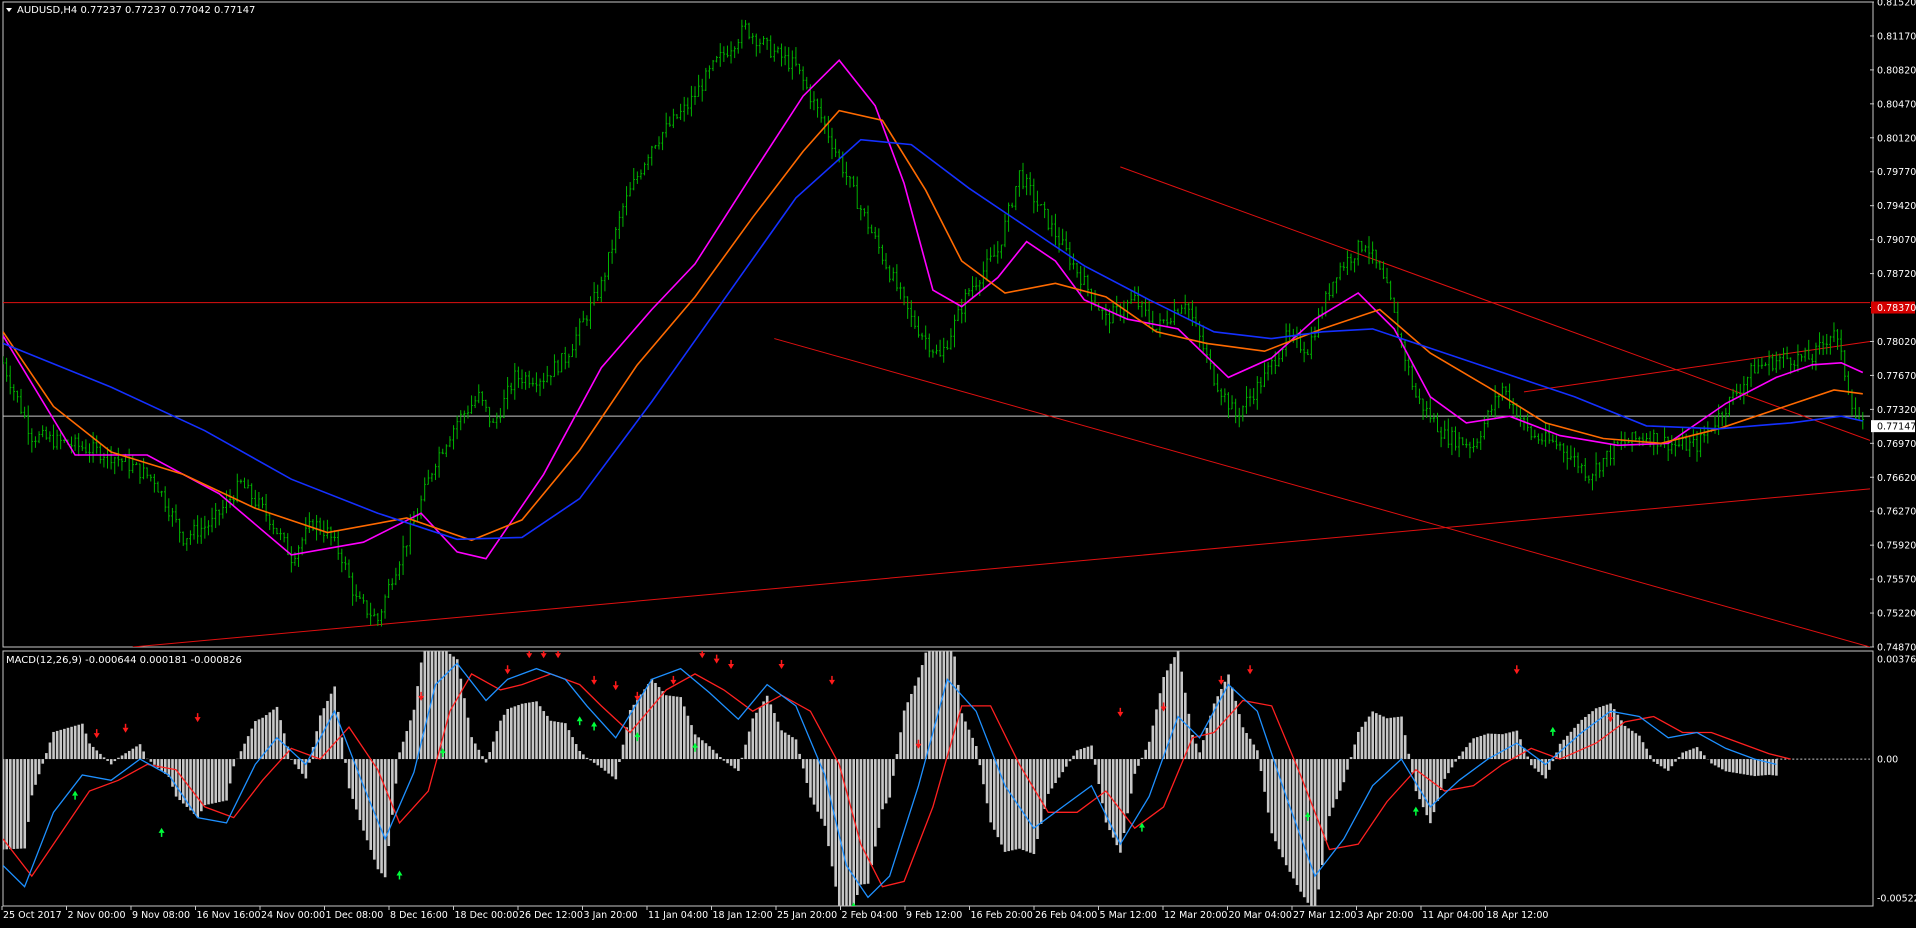 The image size is (1916, 928). I want to click on time-tick-label: 3 Jan 20:00, so click(611, 915).